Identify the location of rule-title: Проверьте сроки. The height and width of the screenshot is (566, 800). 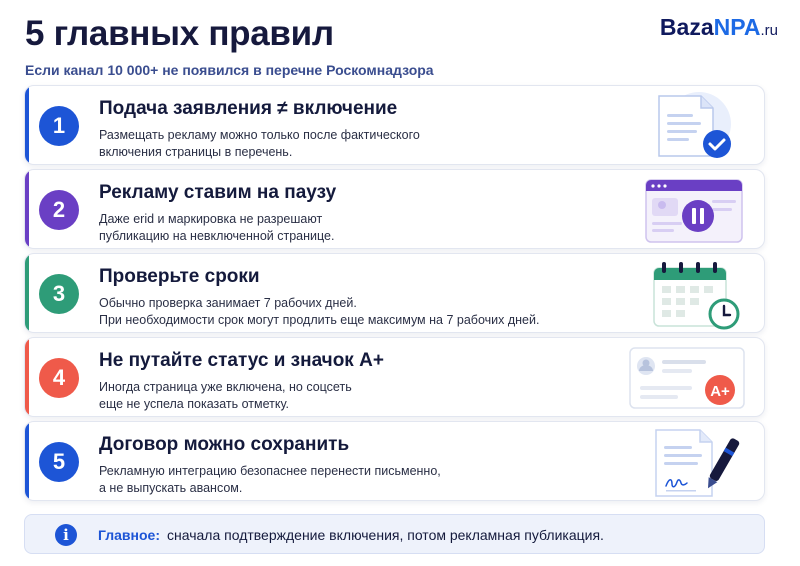
(179, 276).